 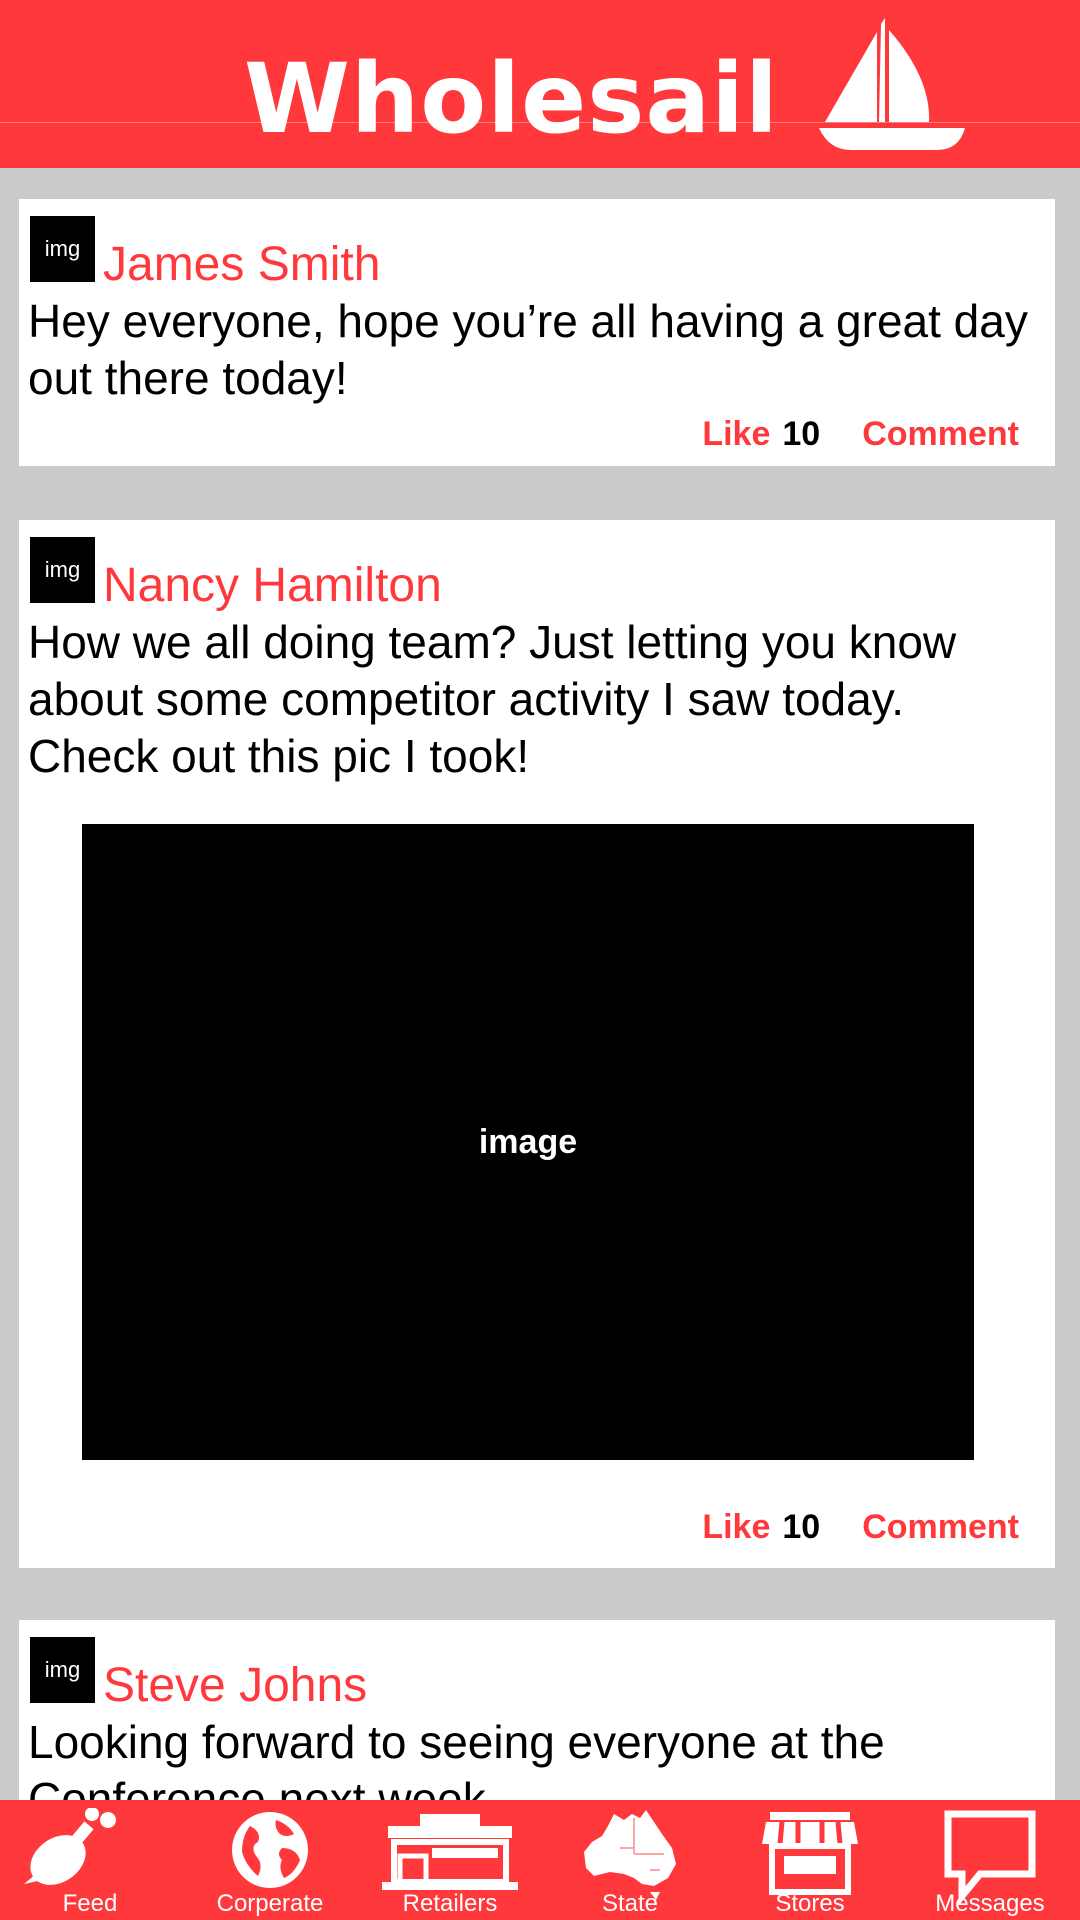 I want to click on brand: Wholesail, so click(x=604, y=86).